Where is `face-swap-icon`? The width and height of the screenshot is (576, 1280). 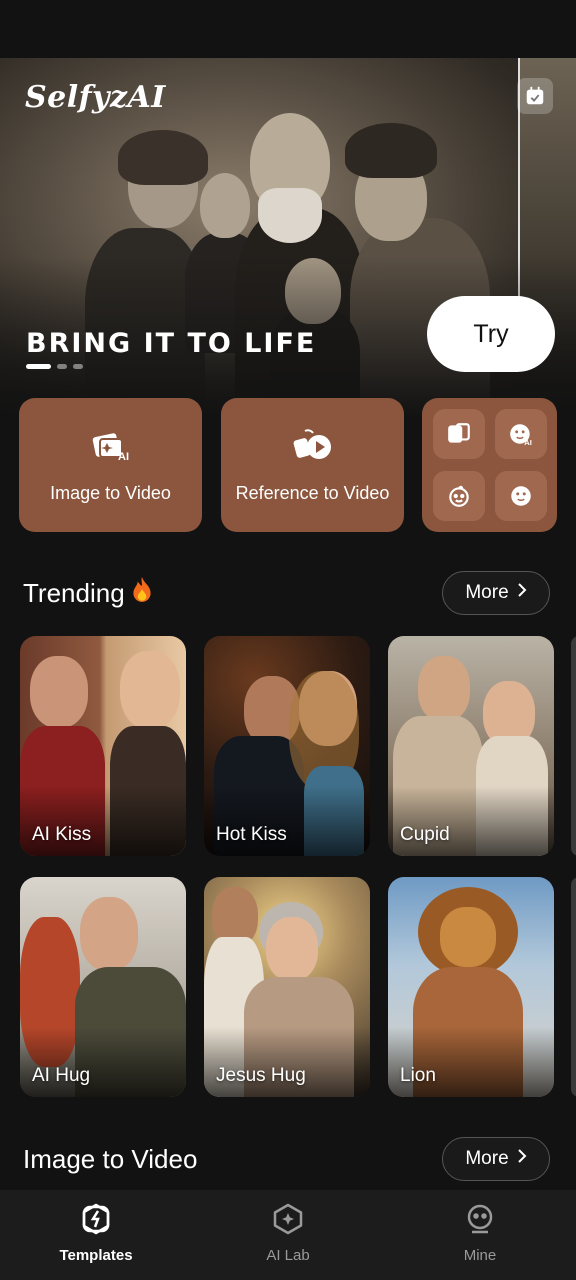 face-swap-icon is located at coordinates (458, 434).